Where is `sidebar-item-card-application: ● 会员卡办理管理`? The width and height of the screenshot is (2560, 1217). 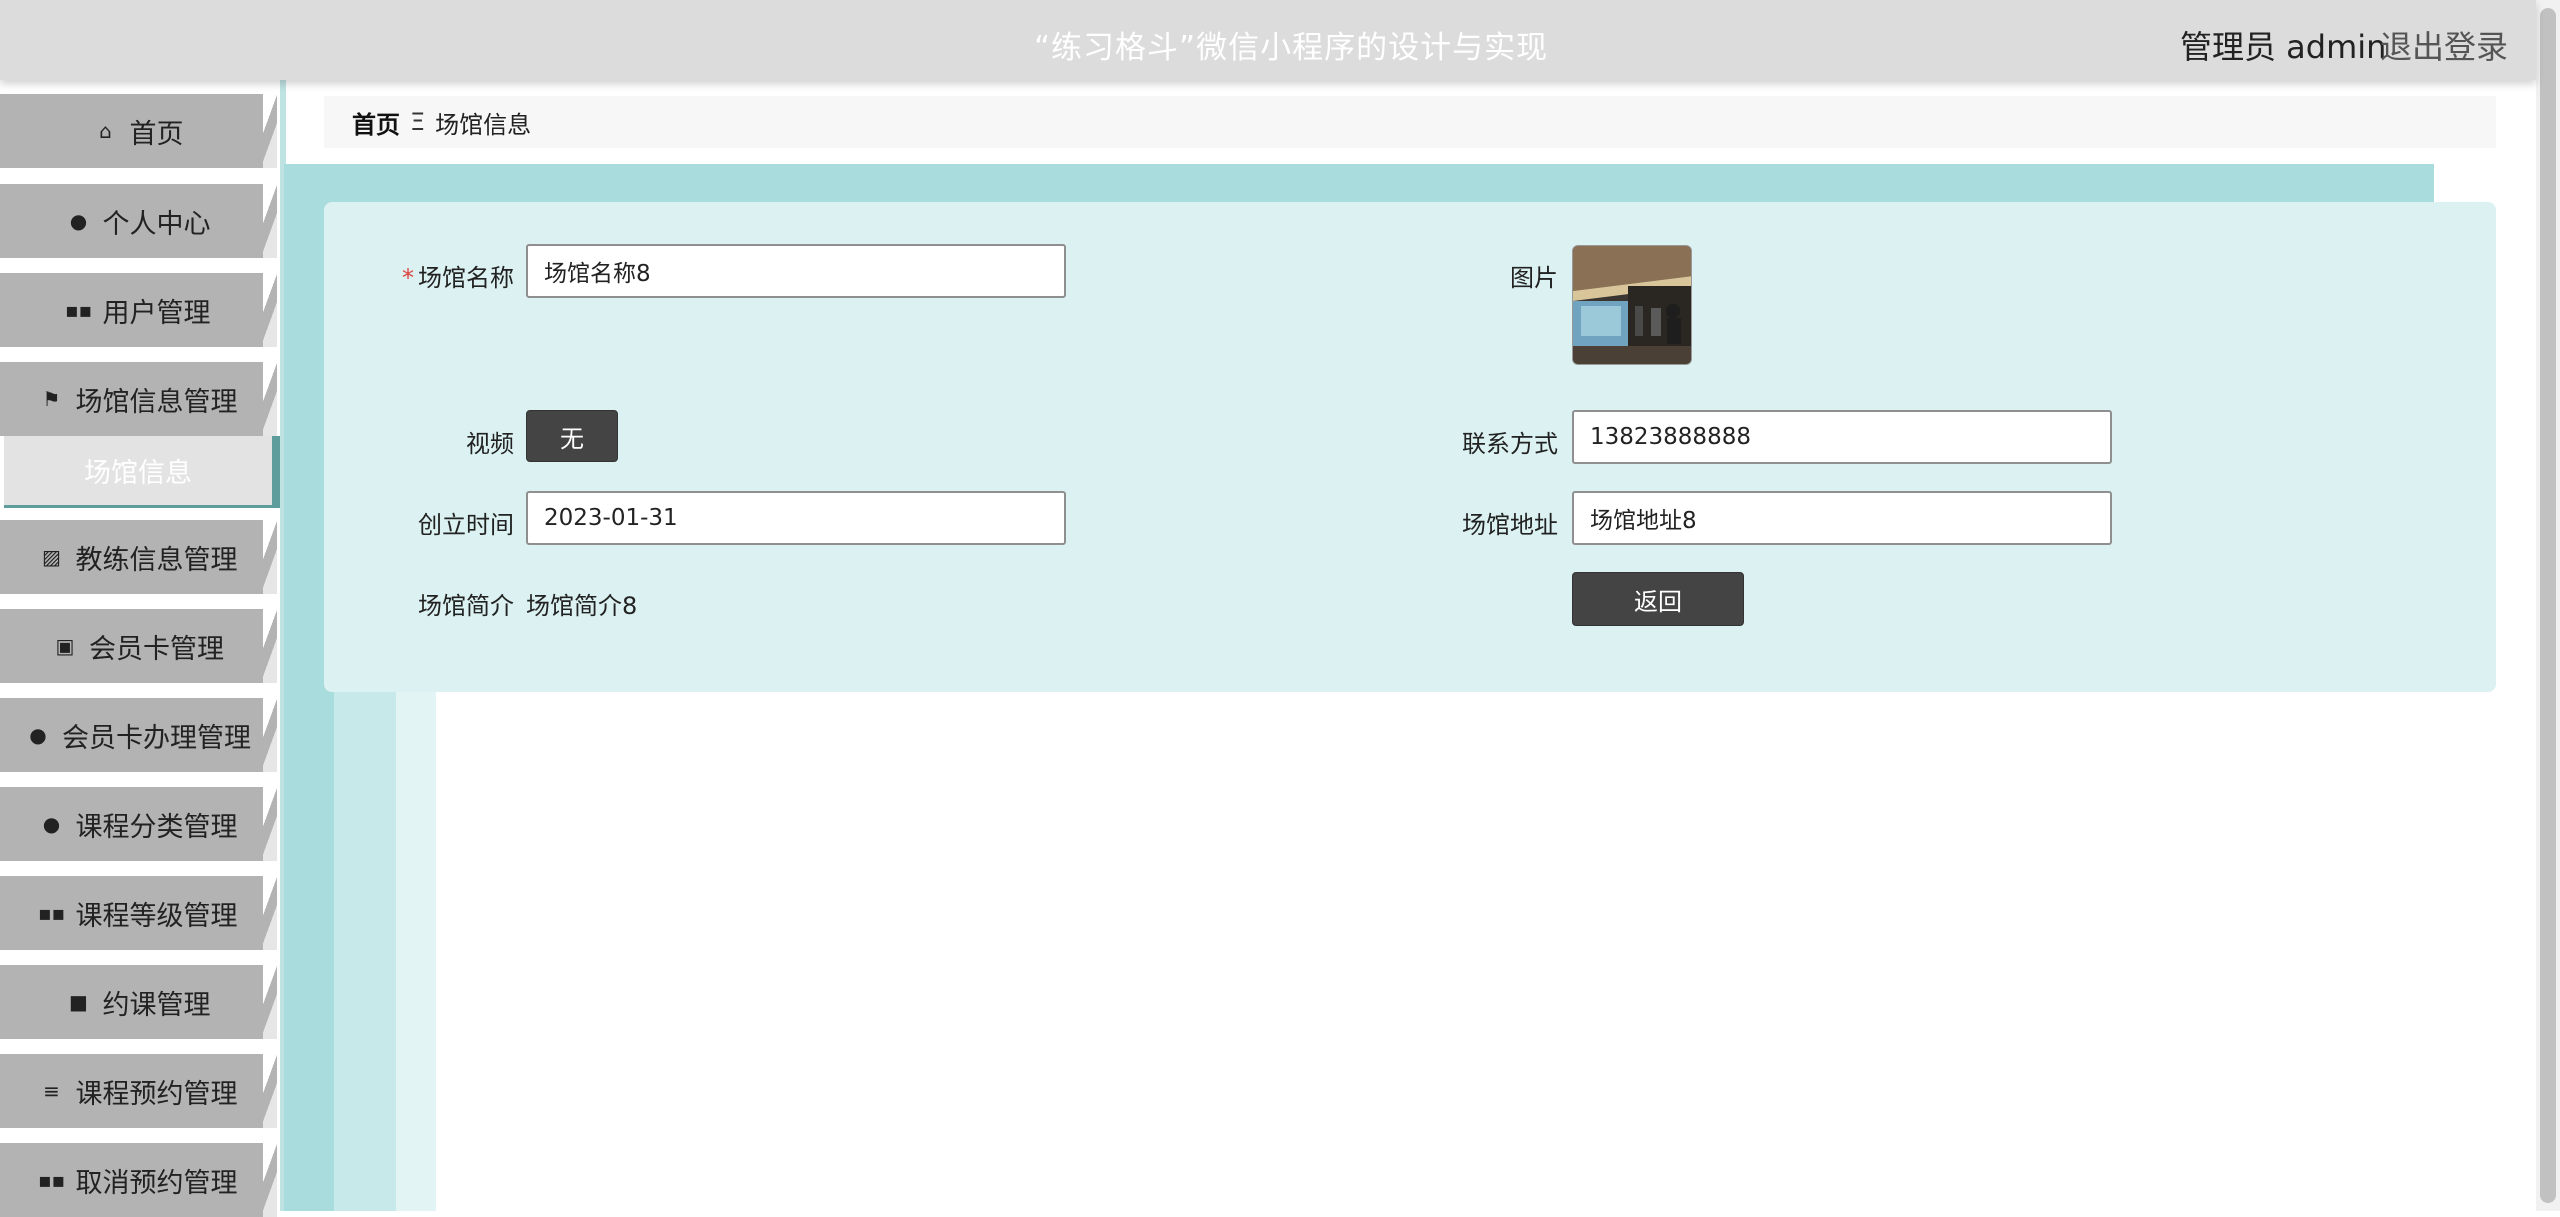 sidebar-item-card-application: ● 会员卡办理管理 is located at coordinates (138, 735).